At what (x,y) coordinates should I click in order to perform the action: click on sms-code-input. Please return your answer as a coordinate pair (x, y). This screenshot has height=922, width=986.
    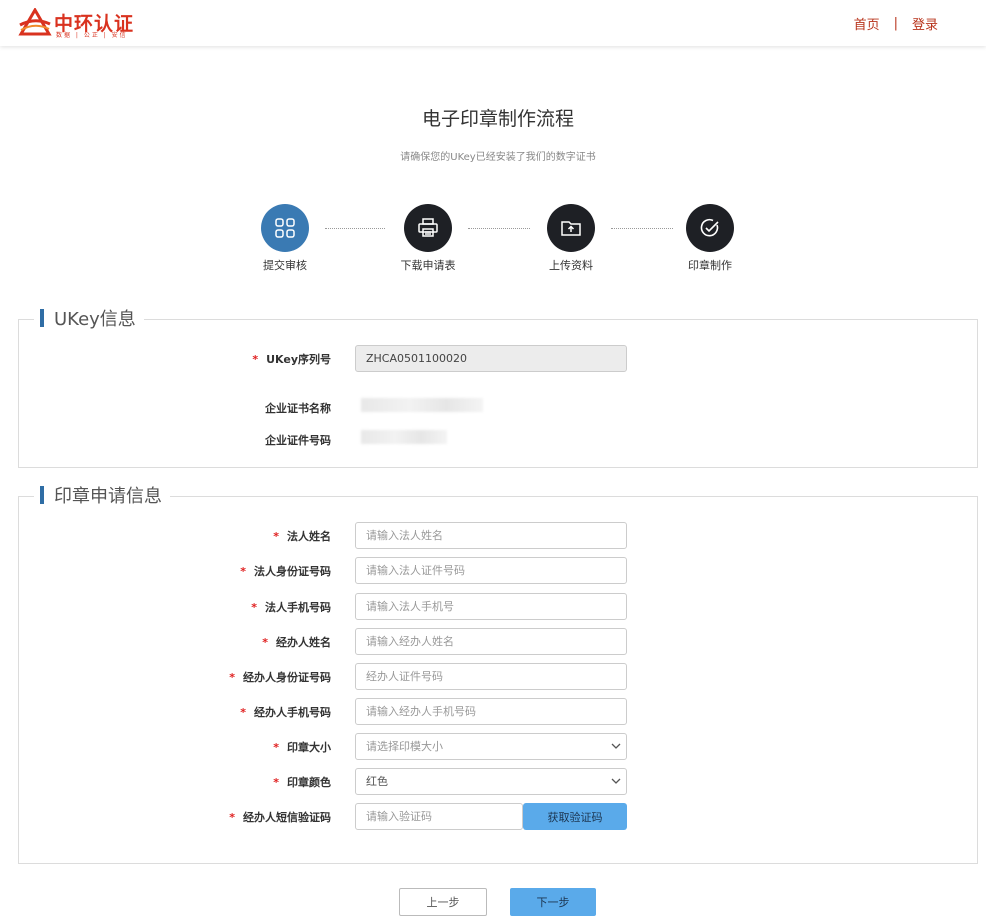
    Looking at the image, I should click on (439, 816).